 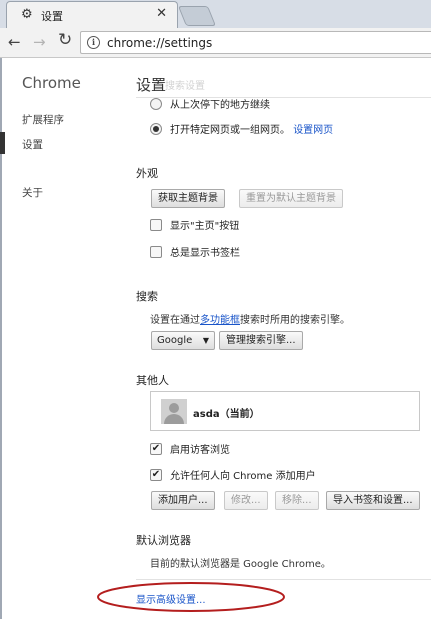 I want to click on show-bookmarks-checkbox, so click(x=156, y=252).